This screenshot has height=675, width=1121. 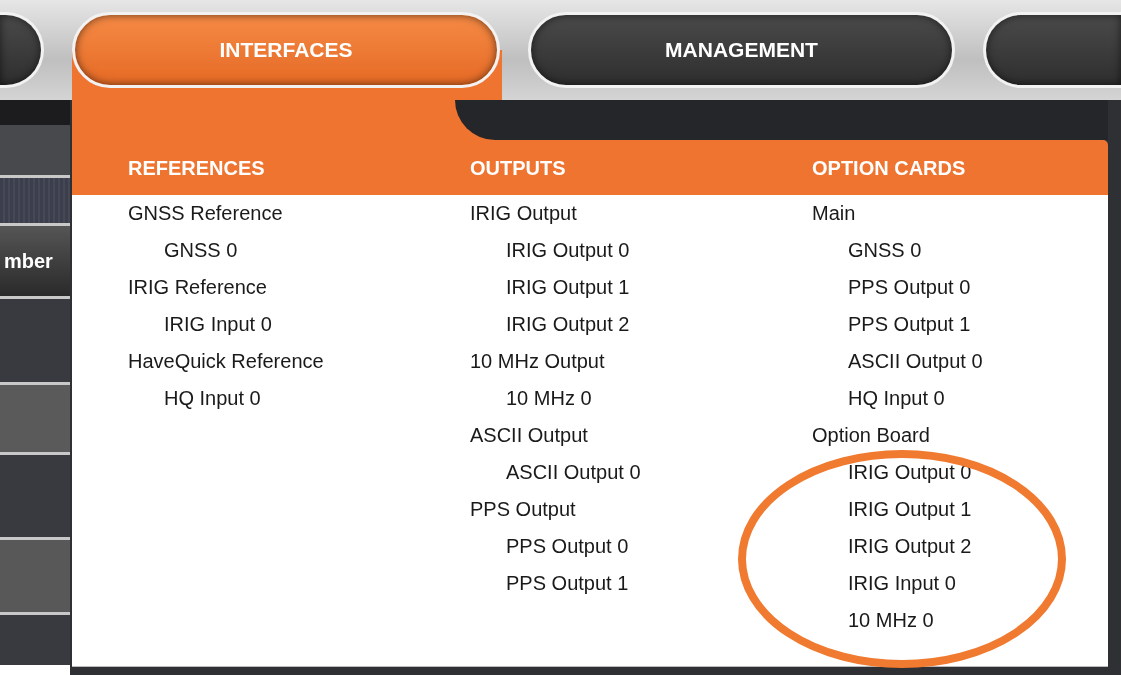 What do you see at coordinates (529, 435) in the screenshot?
I see `menu-item: ASCII Output` at bounding box center [529, 435].